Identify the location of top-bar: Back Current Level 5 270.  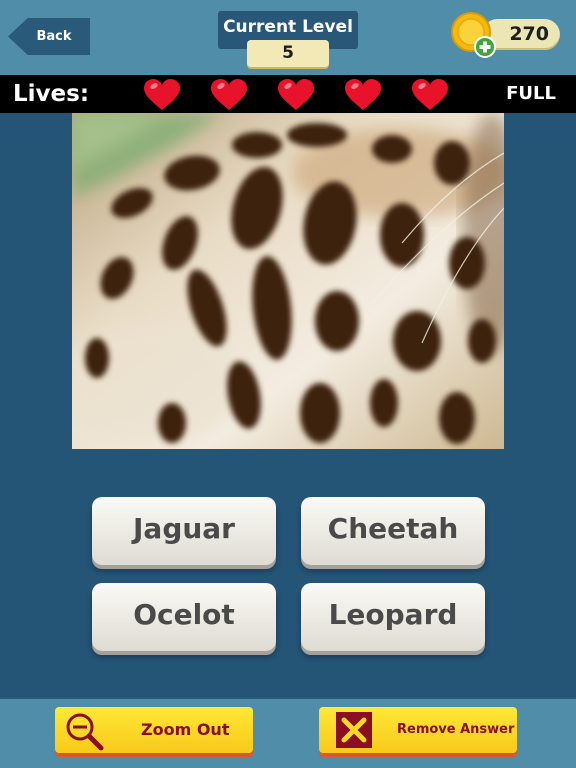
(288, 37).